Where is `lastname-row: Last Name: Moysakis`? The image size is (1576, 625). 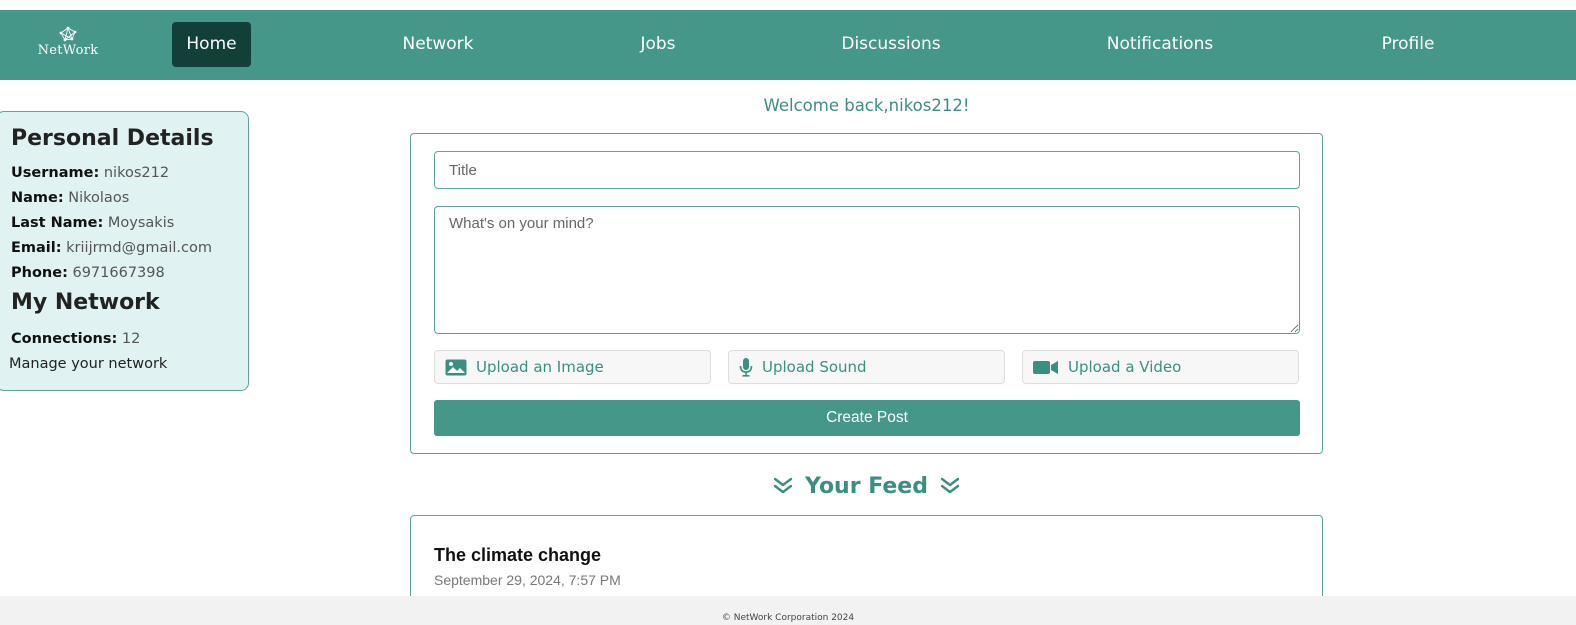
lastname-row: Last Name: Moysakis is located at coordinates (129, 223).